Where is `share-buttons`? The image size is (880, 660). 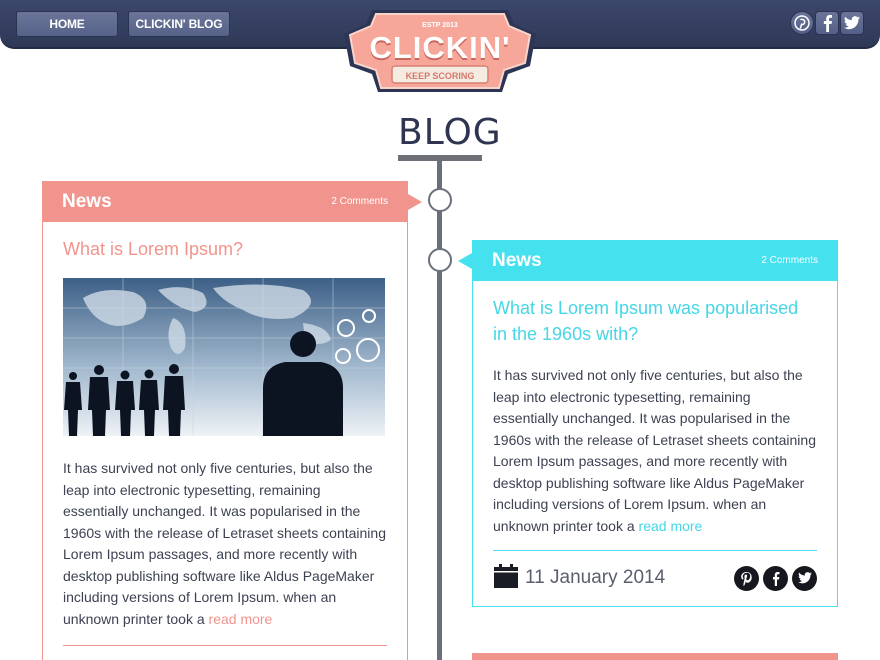 share-buttons is located at coordinates (775, 578).